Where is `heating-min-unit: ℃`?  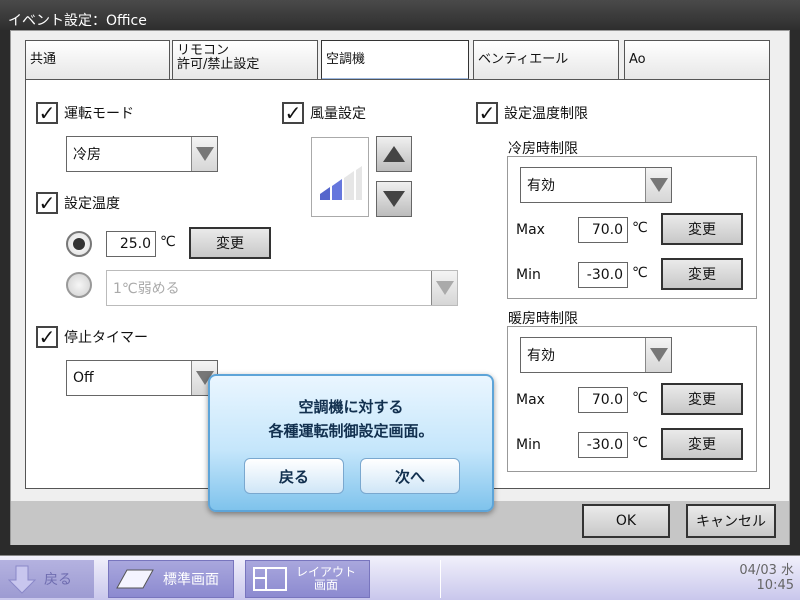 heating-min-unit: ℃ is located at coordinates (640, 443).